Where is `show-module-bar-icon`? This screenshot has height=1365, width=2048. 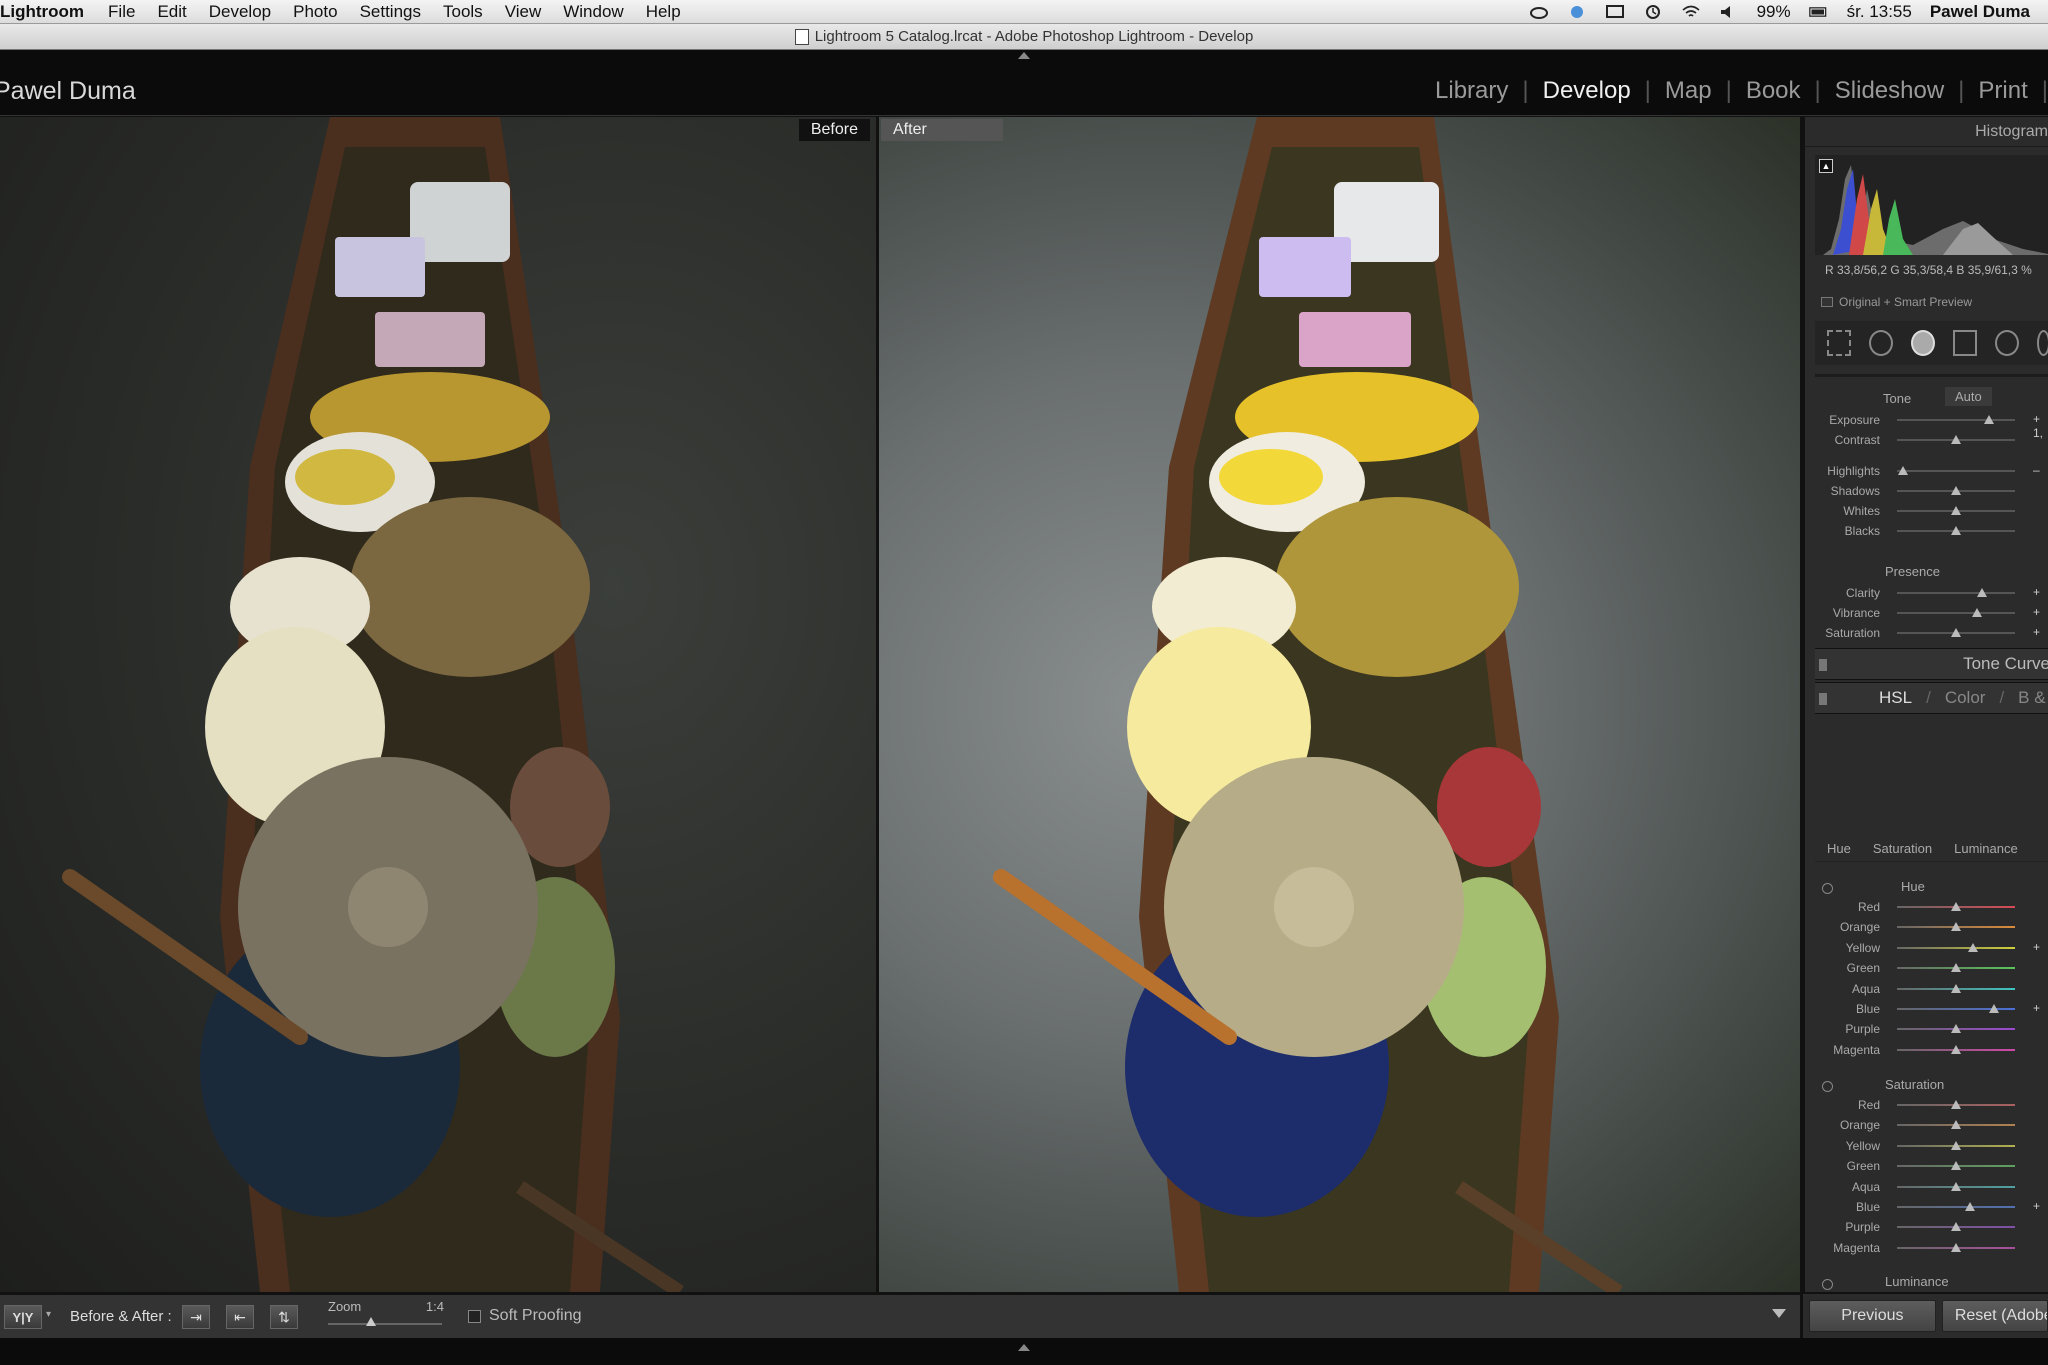 show-module-bar-icon is located at coordinates (1024, 55).